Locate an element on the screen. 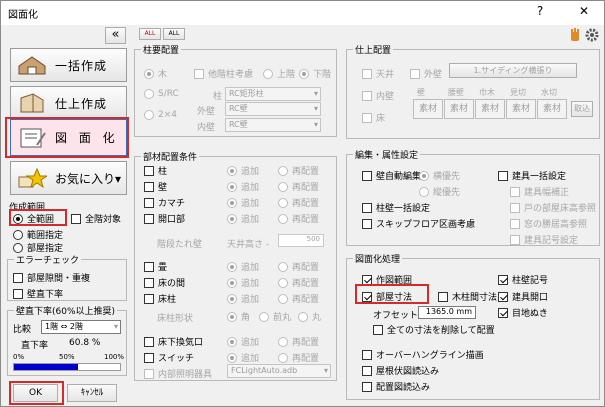 This screenshot has height=407, width=605. member-checkbox: カマチ is located at coordinates (164, 202).